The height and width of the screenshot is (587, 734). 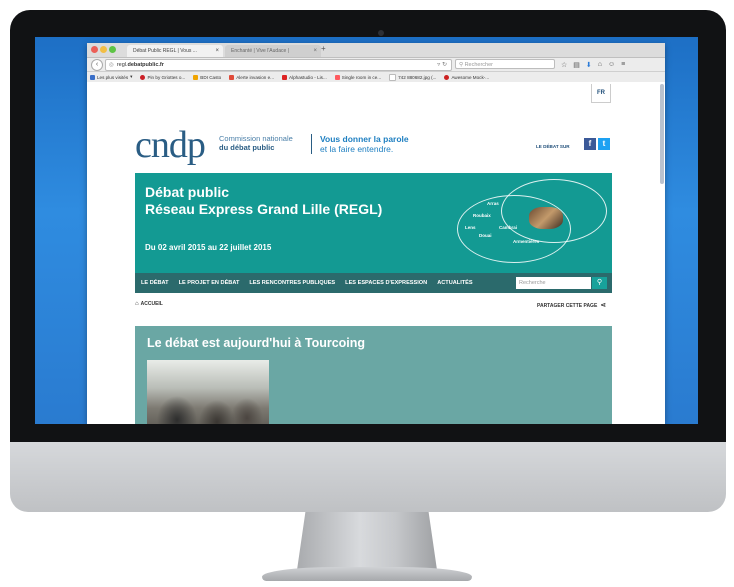 I want to click on tab-label: Enchanté | Vive l'Audace |, so click(x=260, y=51).